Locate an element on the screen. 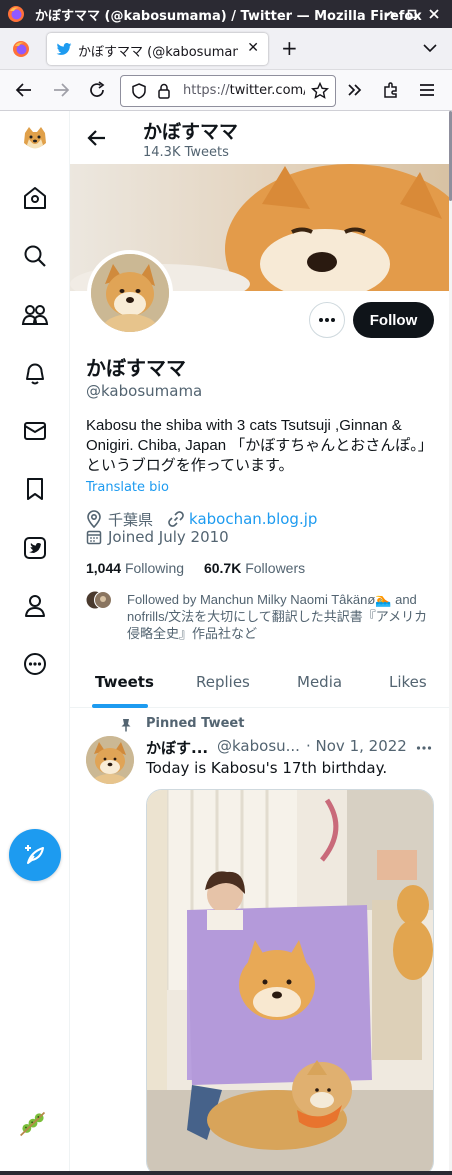 The height and width of the screenshot is (1175, 452). following-link: 1,044 Following is located at coordinates (135, 568).